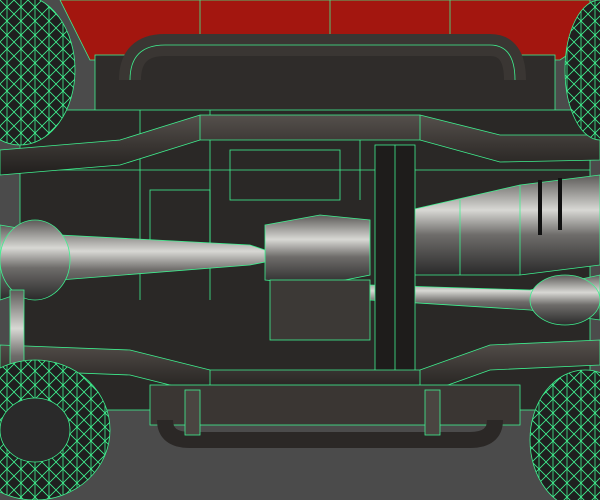  I want to click on center-crossmember, so click(395, 260).